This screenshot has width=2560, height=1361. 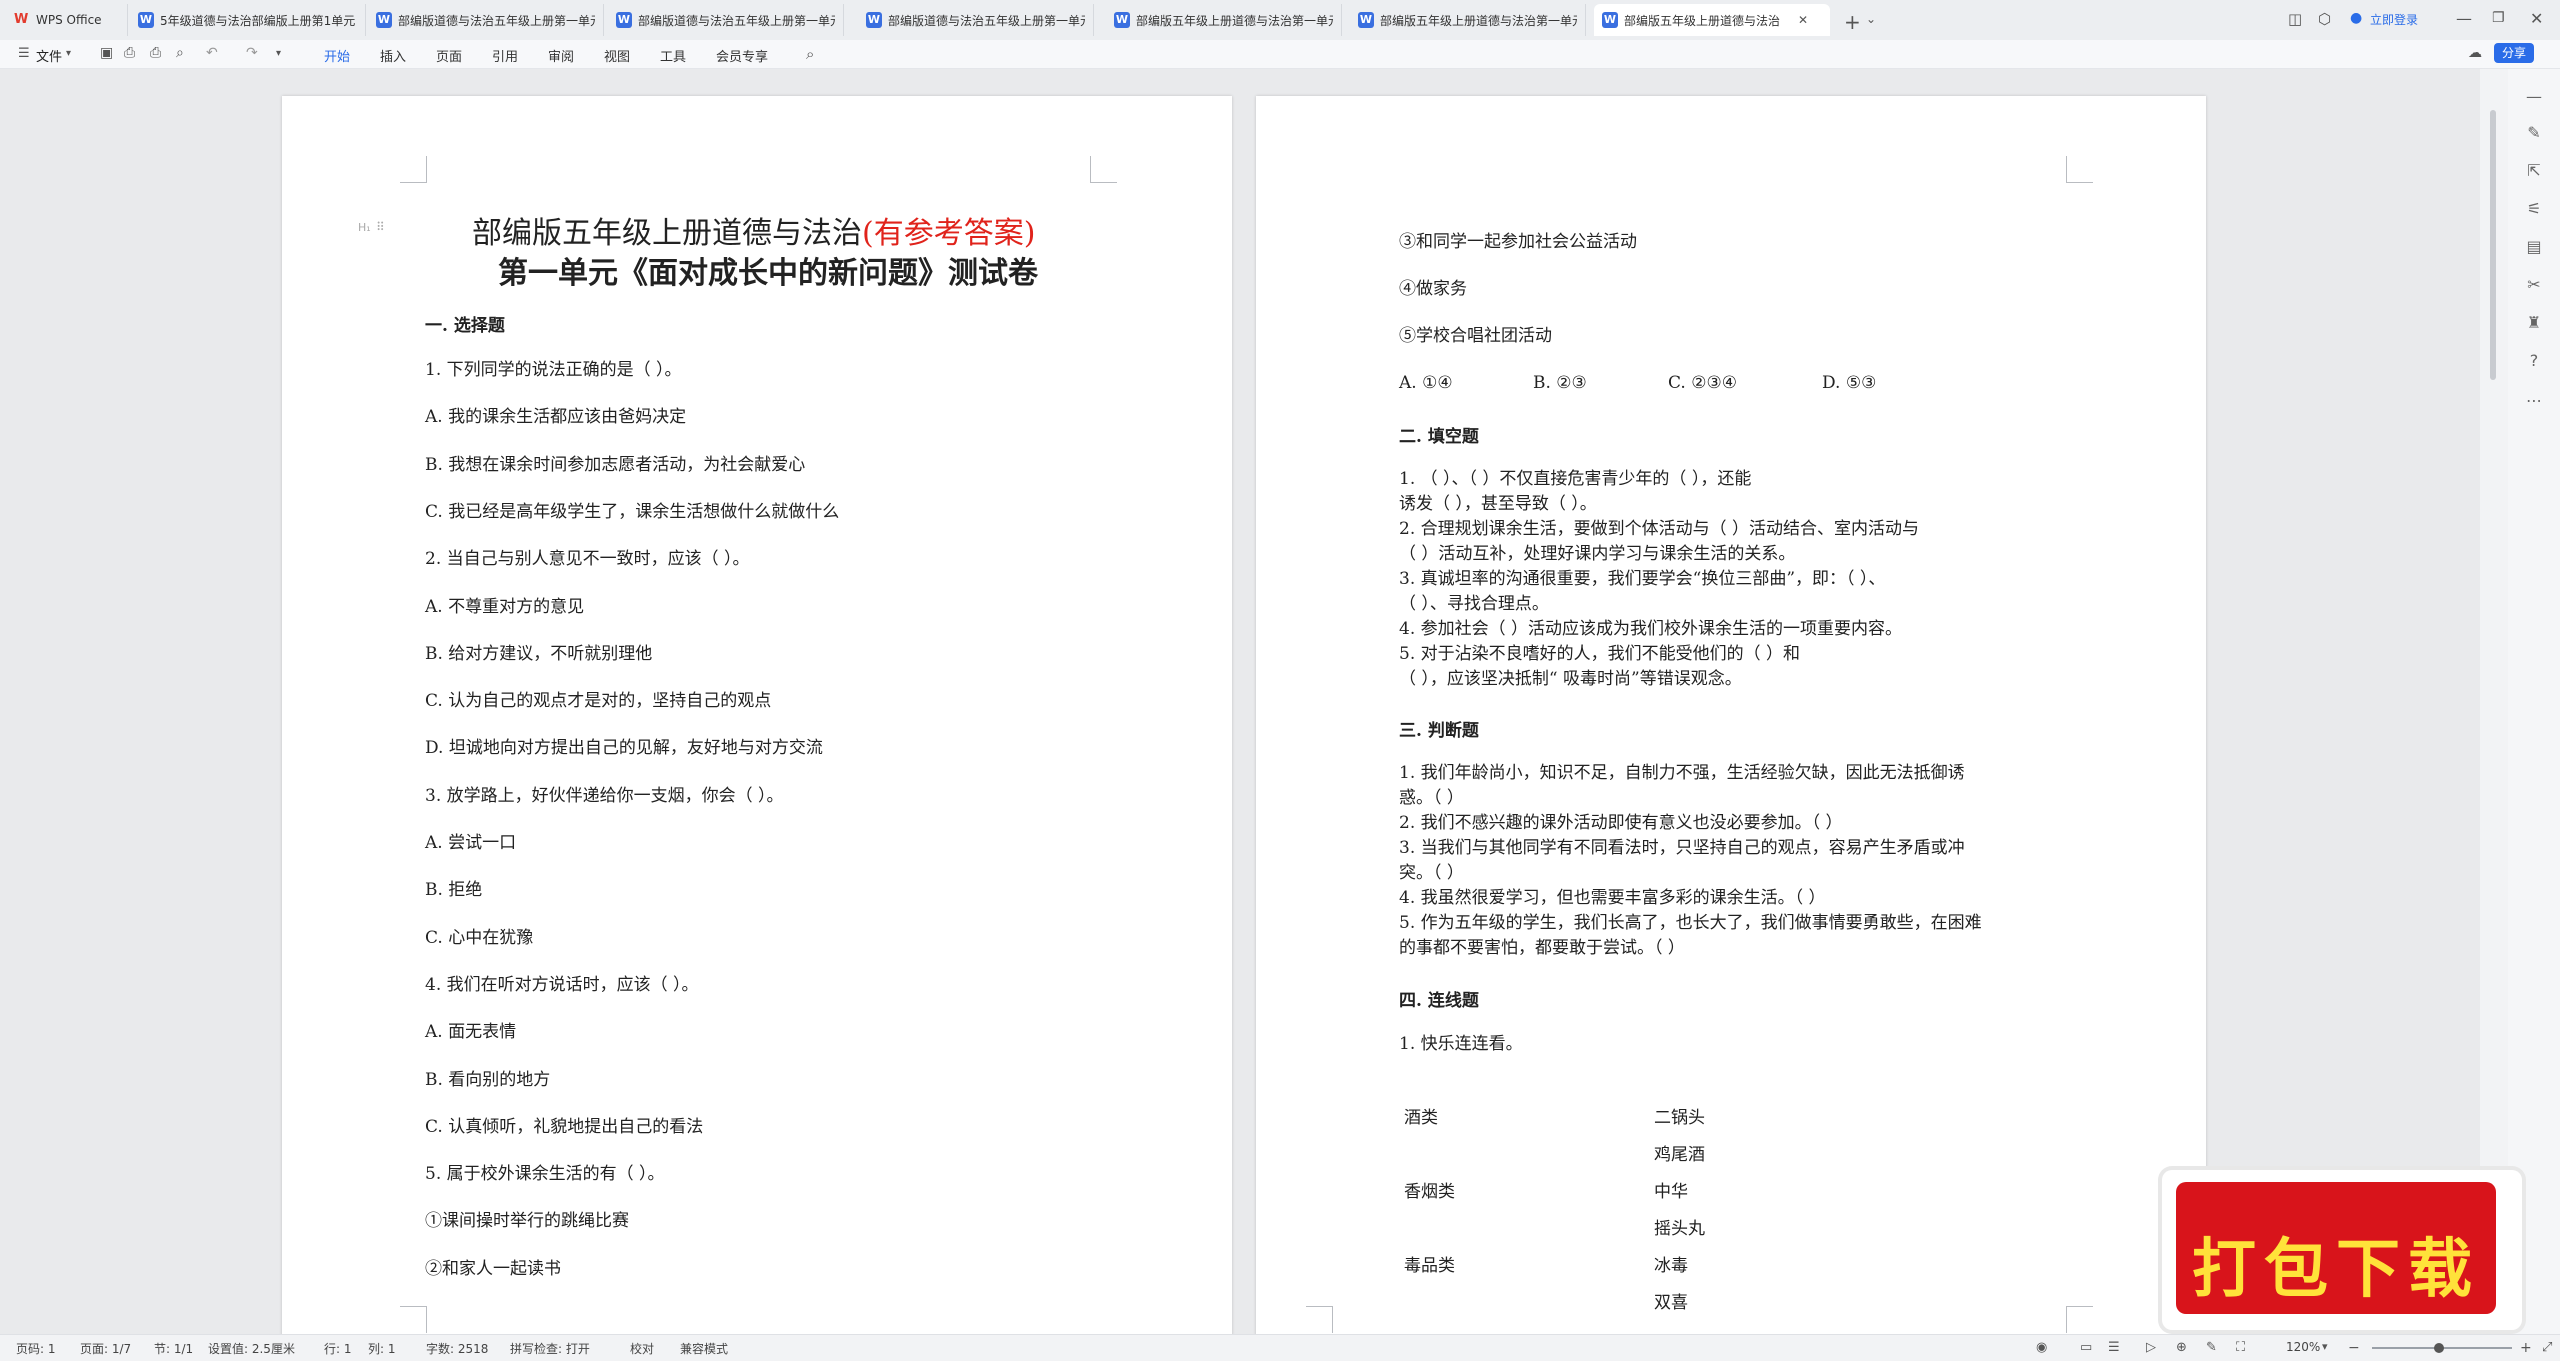 What do you see at coordinates (2534, 323) in the screenshot?
I see `shirt-icon: ♜` at bounding box center [2534, 323].